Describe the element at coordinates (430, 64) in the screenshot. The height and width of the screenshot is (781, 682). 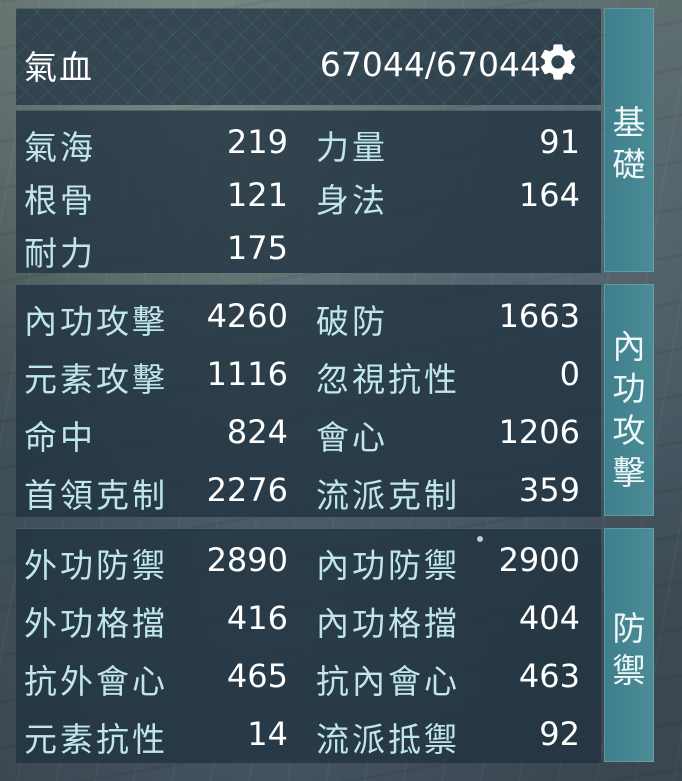
I see `hp-value: 67044/67044` at that location.